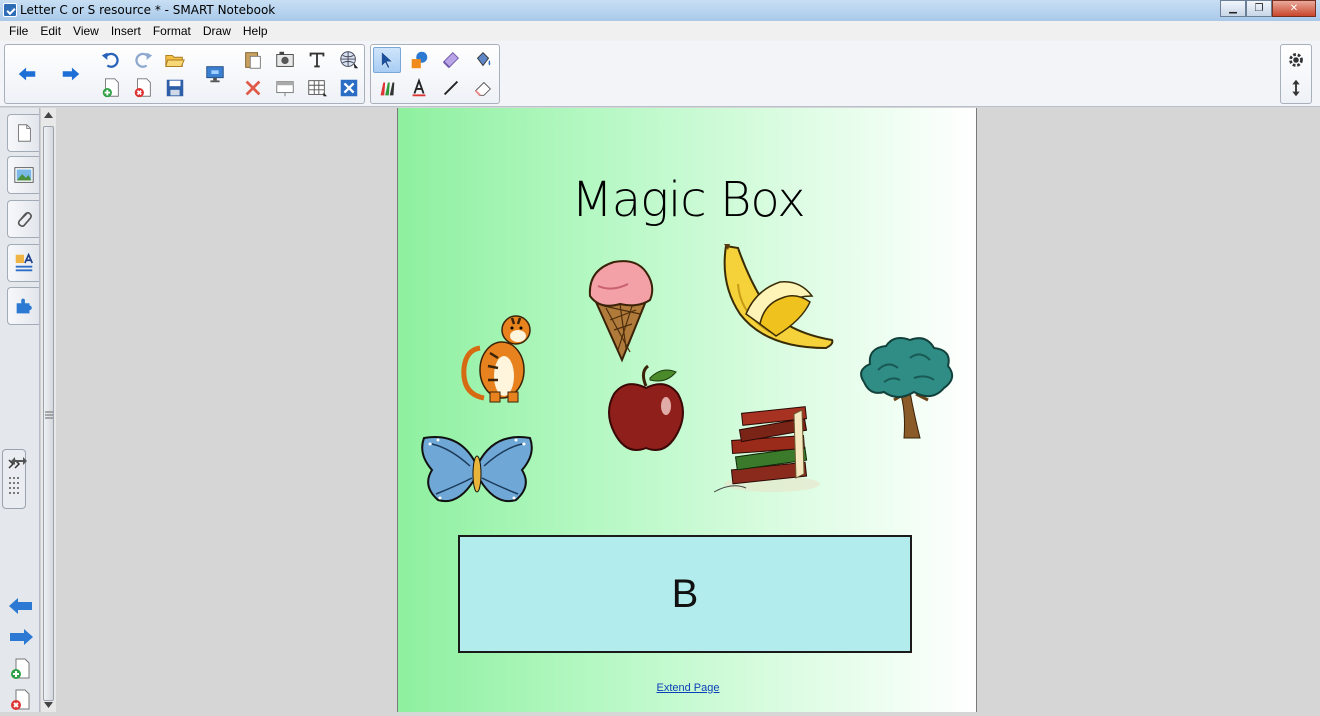  I want to click on vertical-scrollbar, so click(48, 410).